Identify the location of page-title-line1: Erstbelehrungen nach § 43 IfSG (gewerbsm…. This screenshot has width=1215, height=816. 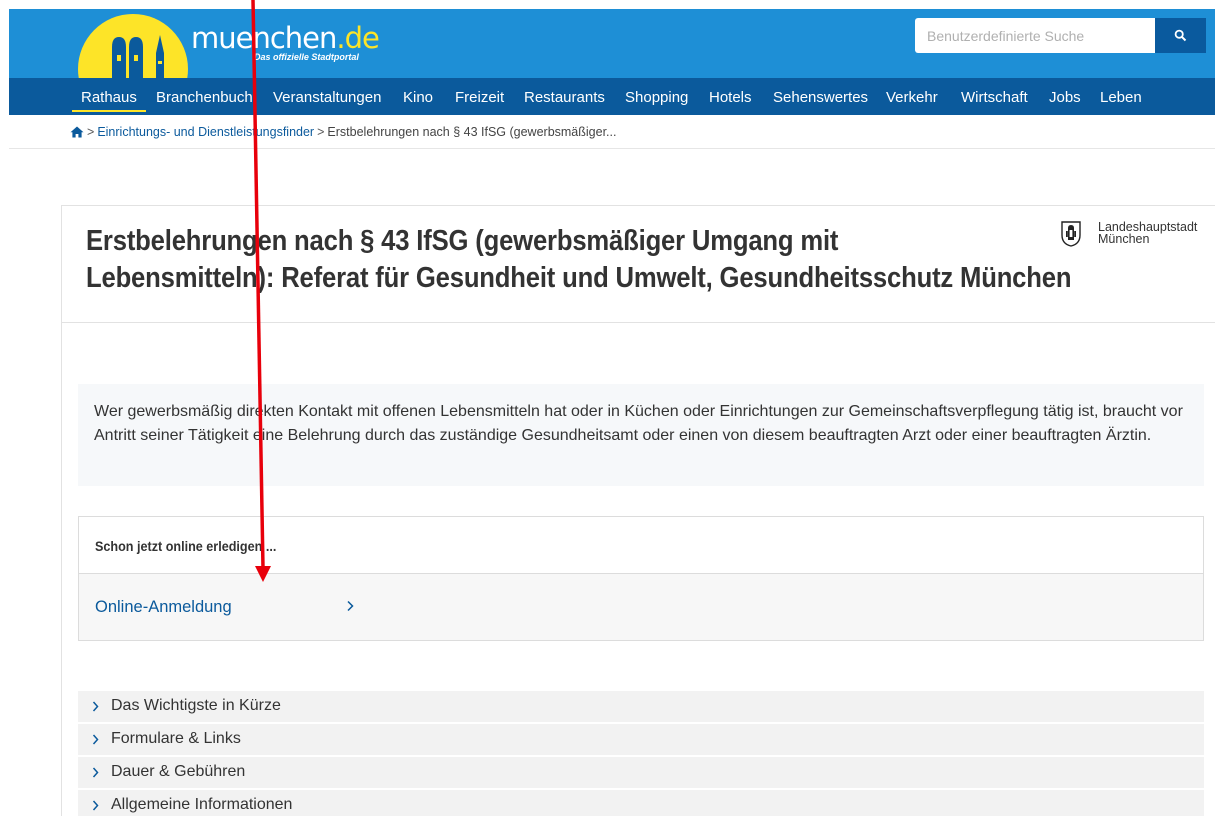
(462, 241).